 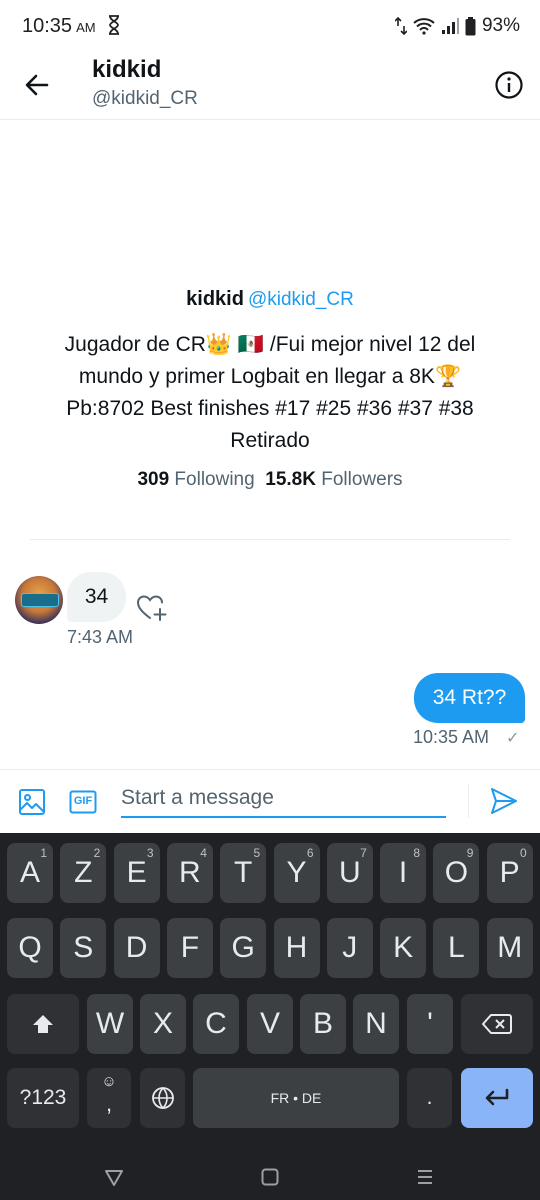 I want to click on key-g: G, so click(x=243, y=948).